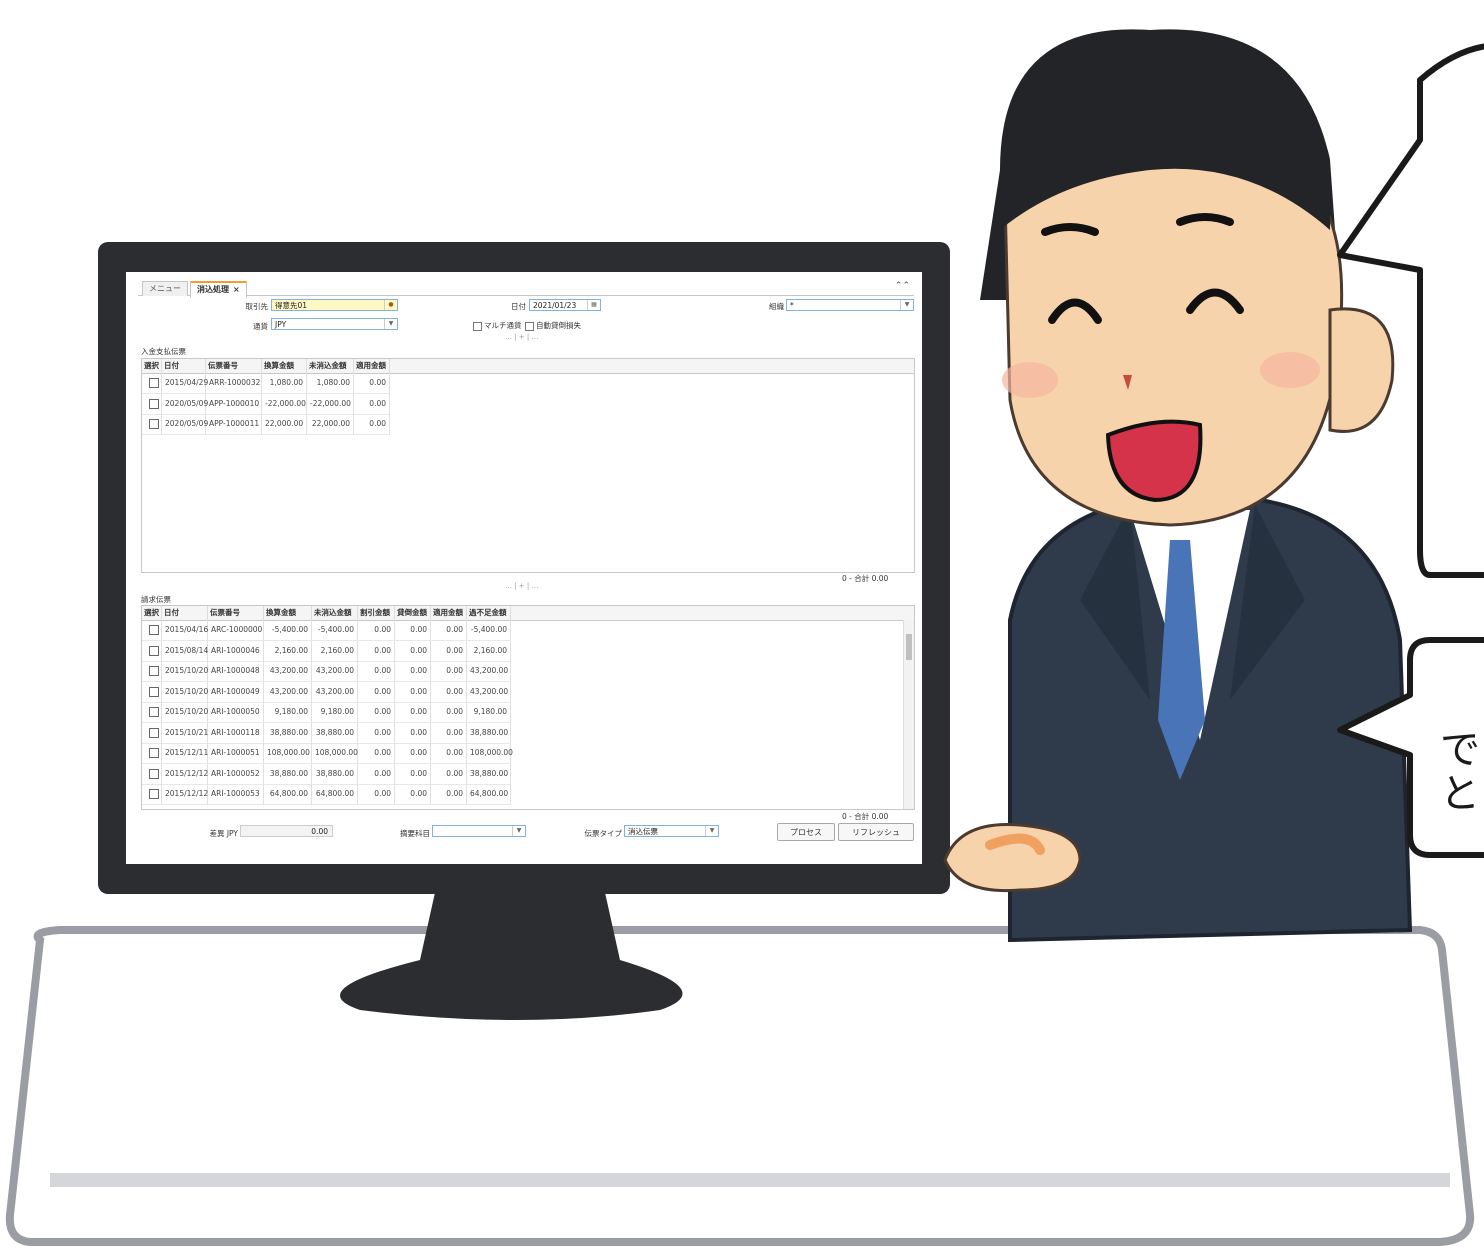 The height and width of the screenshot is (1255, 1484). I want to click on person-icon: ●, so click(390, 305).